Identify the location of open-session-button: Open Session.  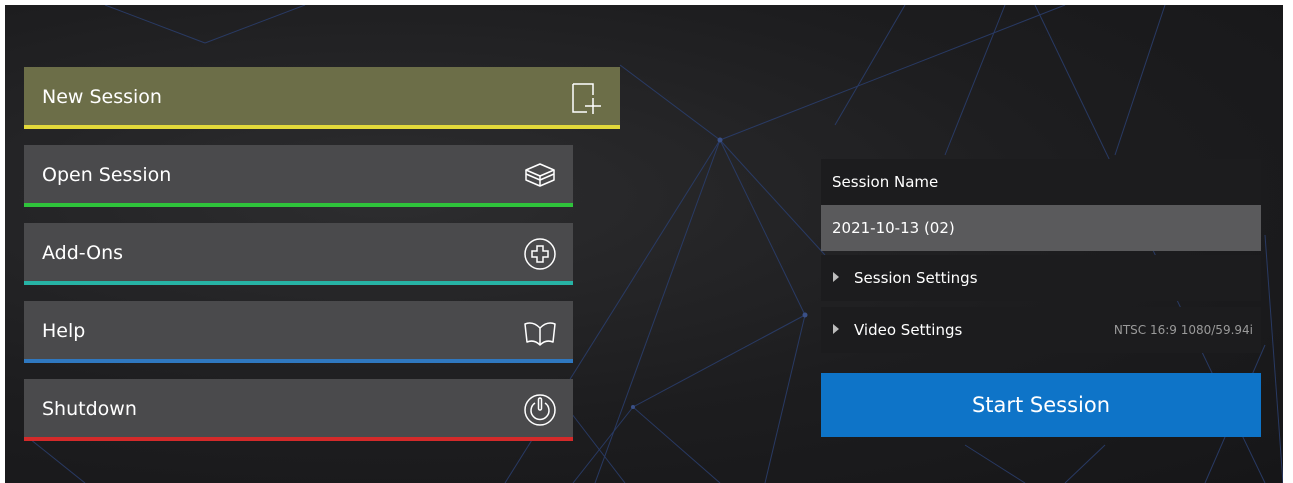
(298, 176).